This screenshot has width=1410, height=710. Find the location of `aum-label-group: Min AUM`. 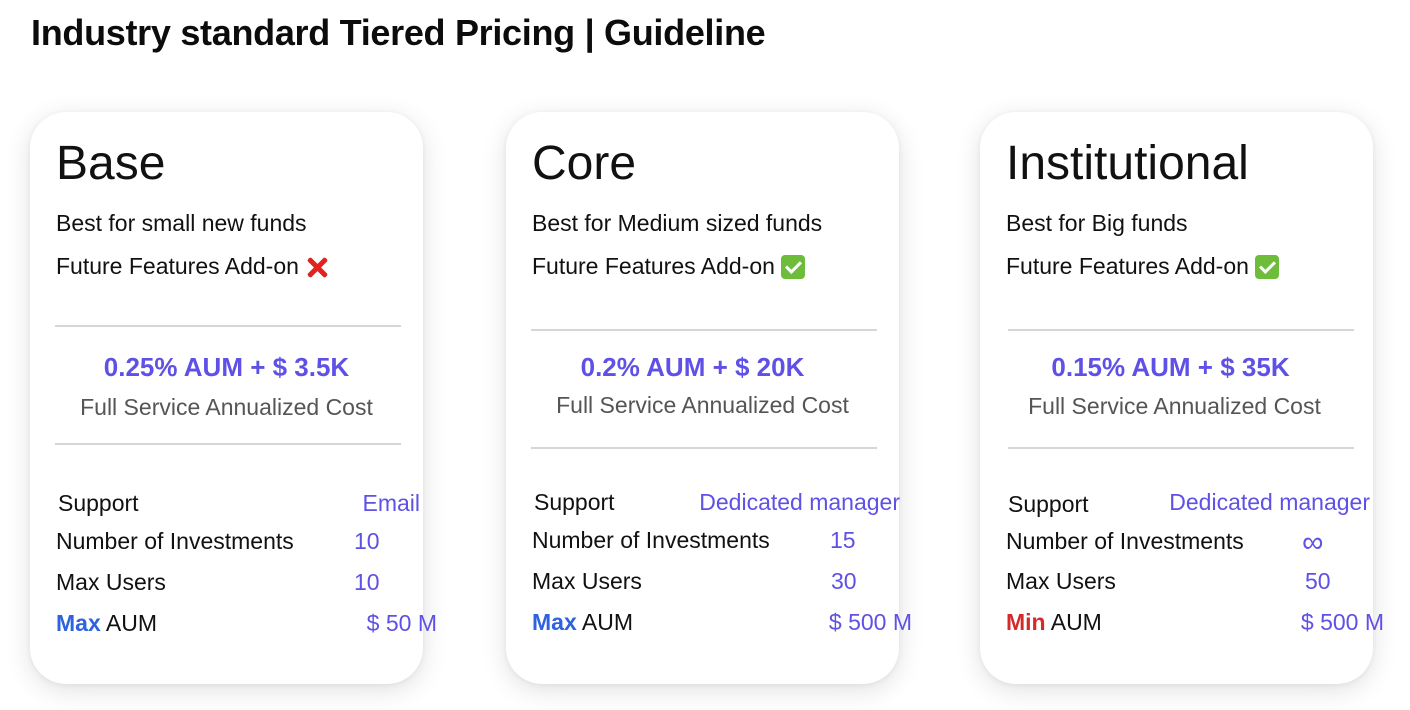

aum-label-group: Min AUM is located at coordinates (1054, 622).